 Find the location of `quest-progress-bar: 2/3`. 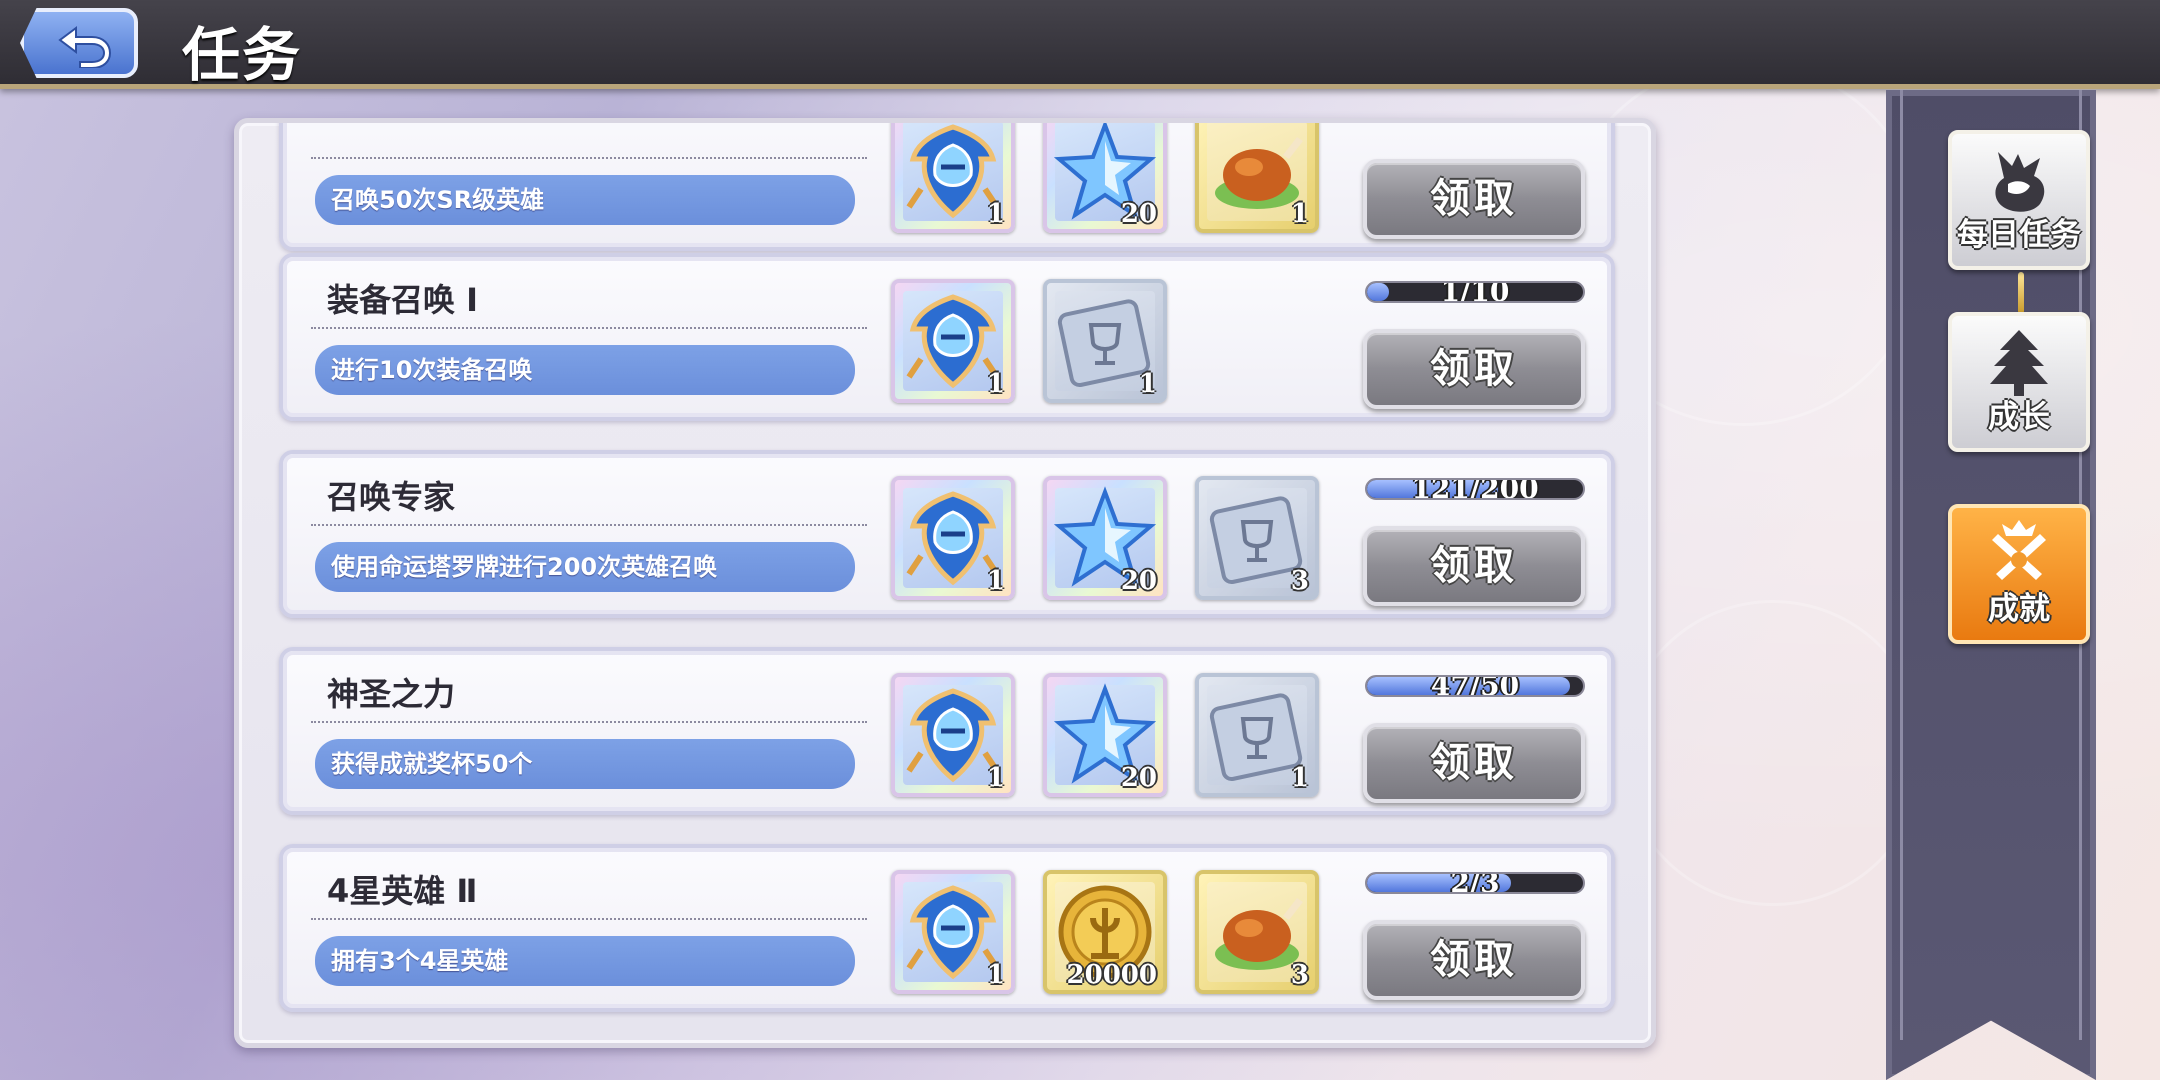

quest-progress-bar: 2/3 is located at coordinates (1475, 883).